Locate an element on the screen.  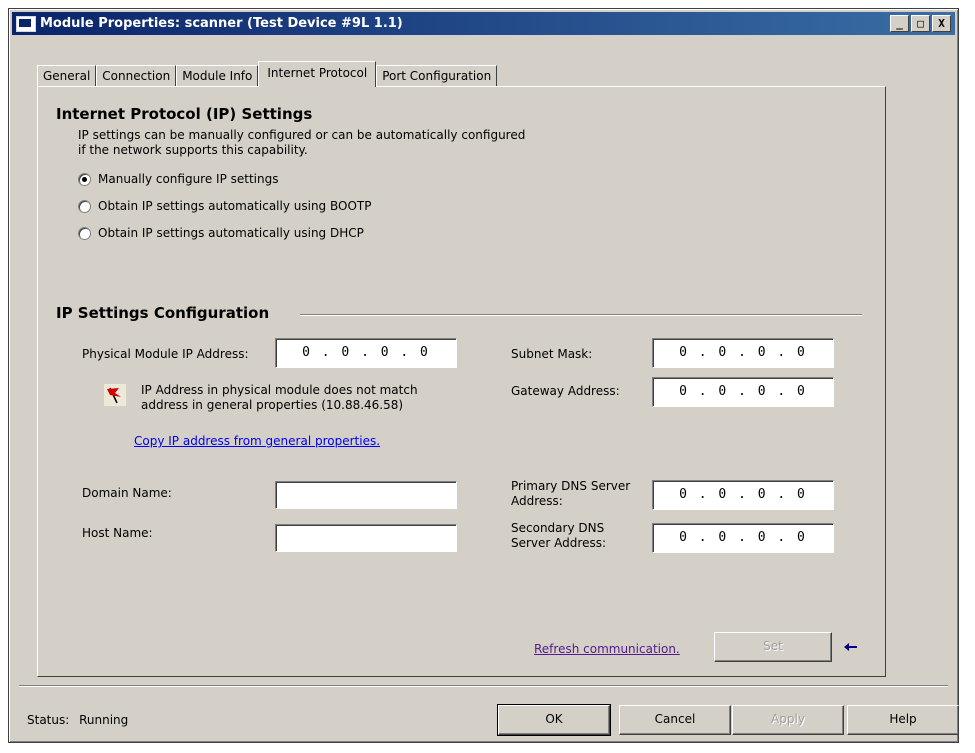
section-divider is located at coordinates (581, 315).